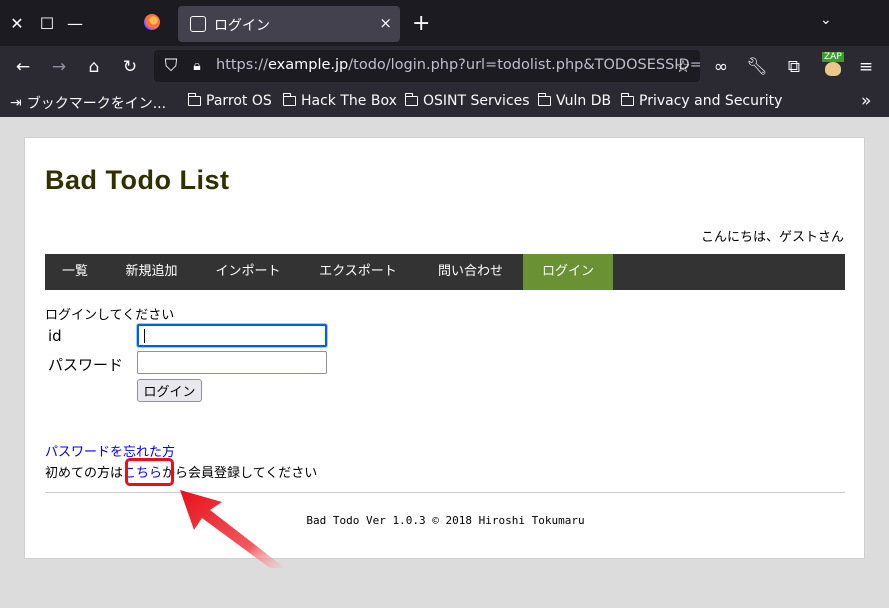 The width and height of the screenshot is (889, 608). What do you see at coordinates (445, 492) in the screenshot?
I see `divider` at bounding box center [445, 492].